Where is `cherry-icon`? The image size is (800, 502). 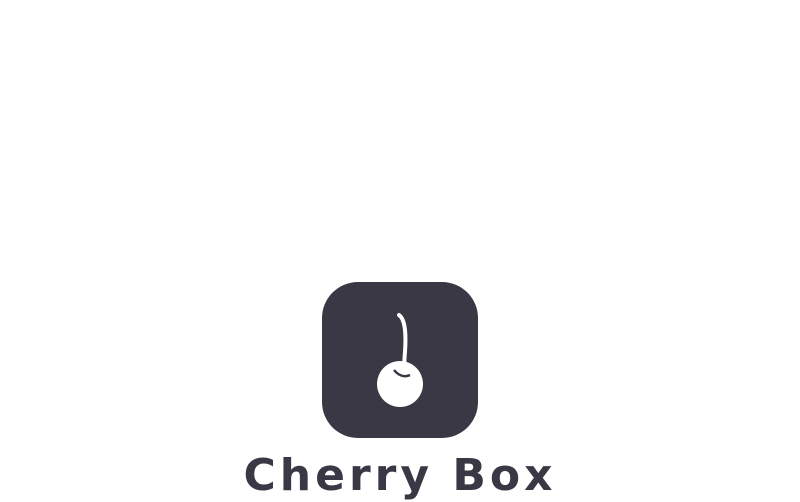
cherry-icon is located at coordinates (400, 360).